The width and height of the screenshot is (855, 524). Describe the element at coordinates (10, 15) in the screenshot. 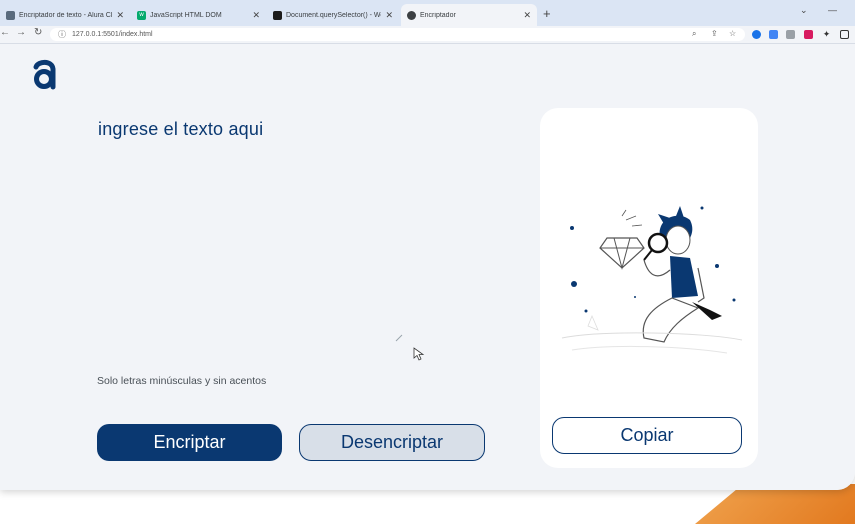

I see `alura-favicon-icon` at that location.